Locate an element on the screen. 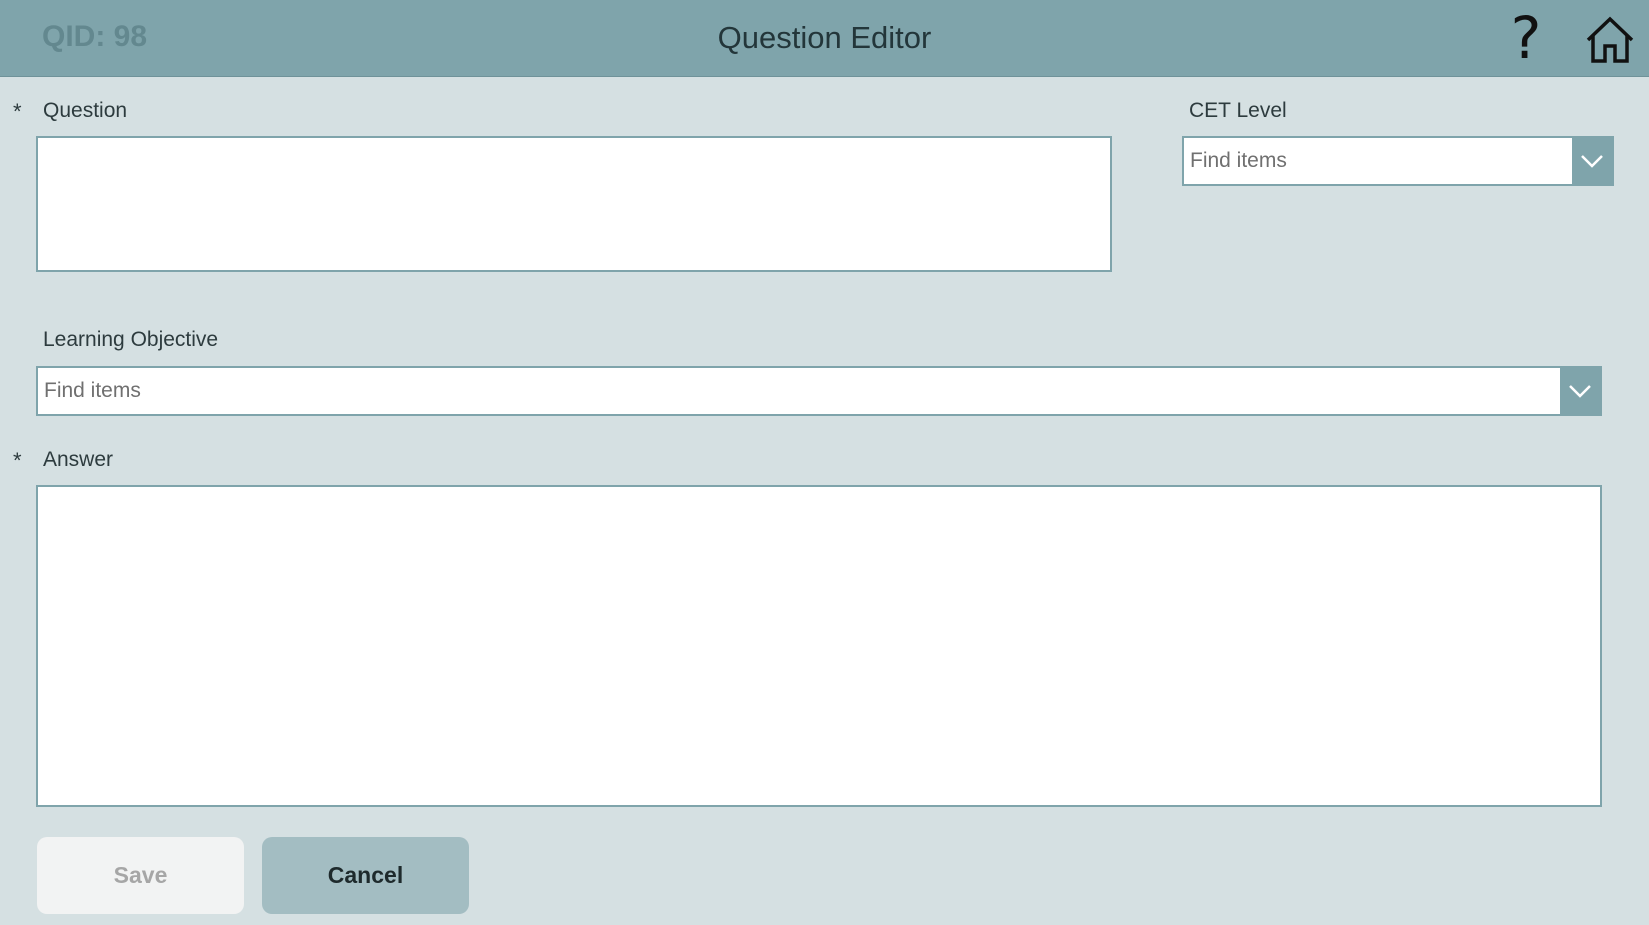 The height and width of the screenshot is (925, 1649). learning-objective-label: Learning Objective is located at coordinates (131, 339).